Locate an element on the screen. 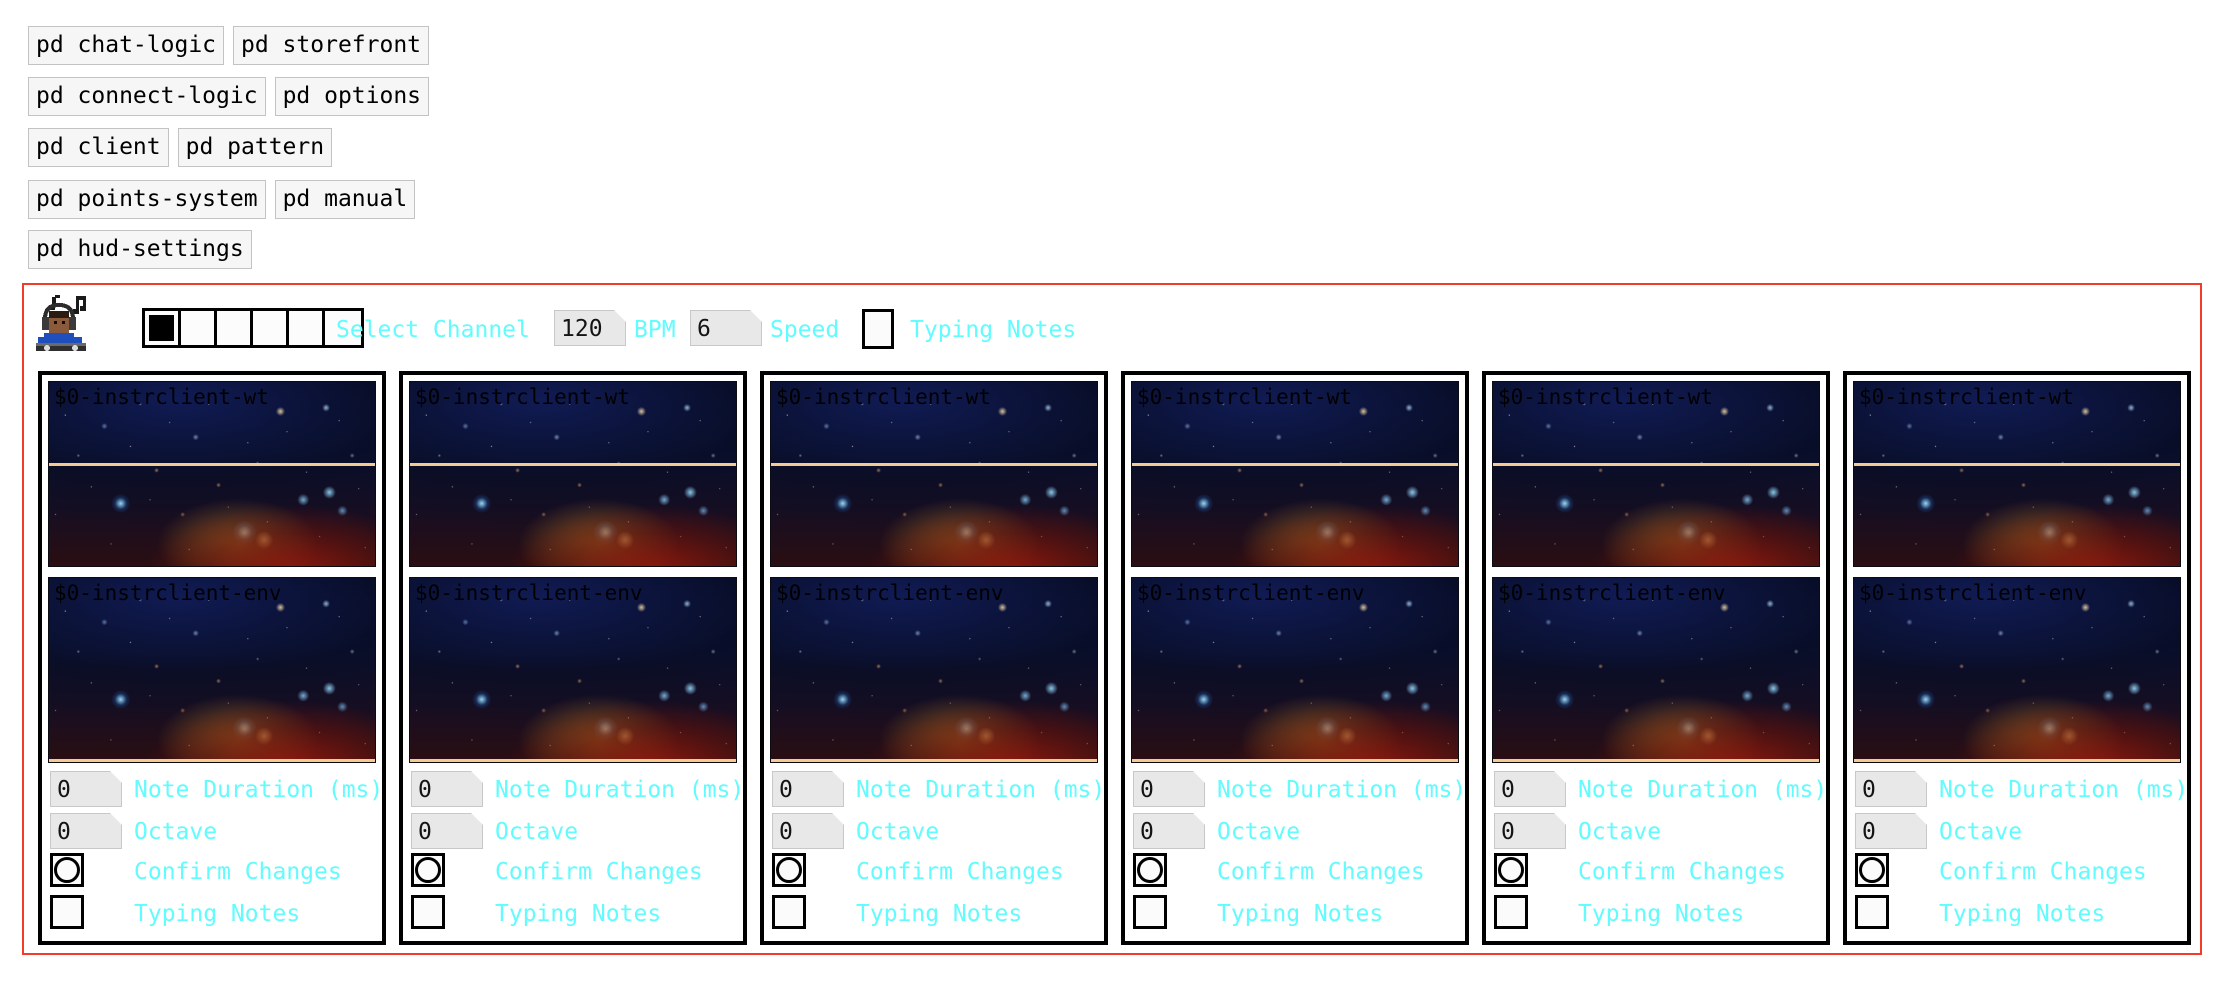 This screenshot has height=988, width=2222. speed-label: Speed is located at coordinates (805, 330).